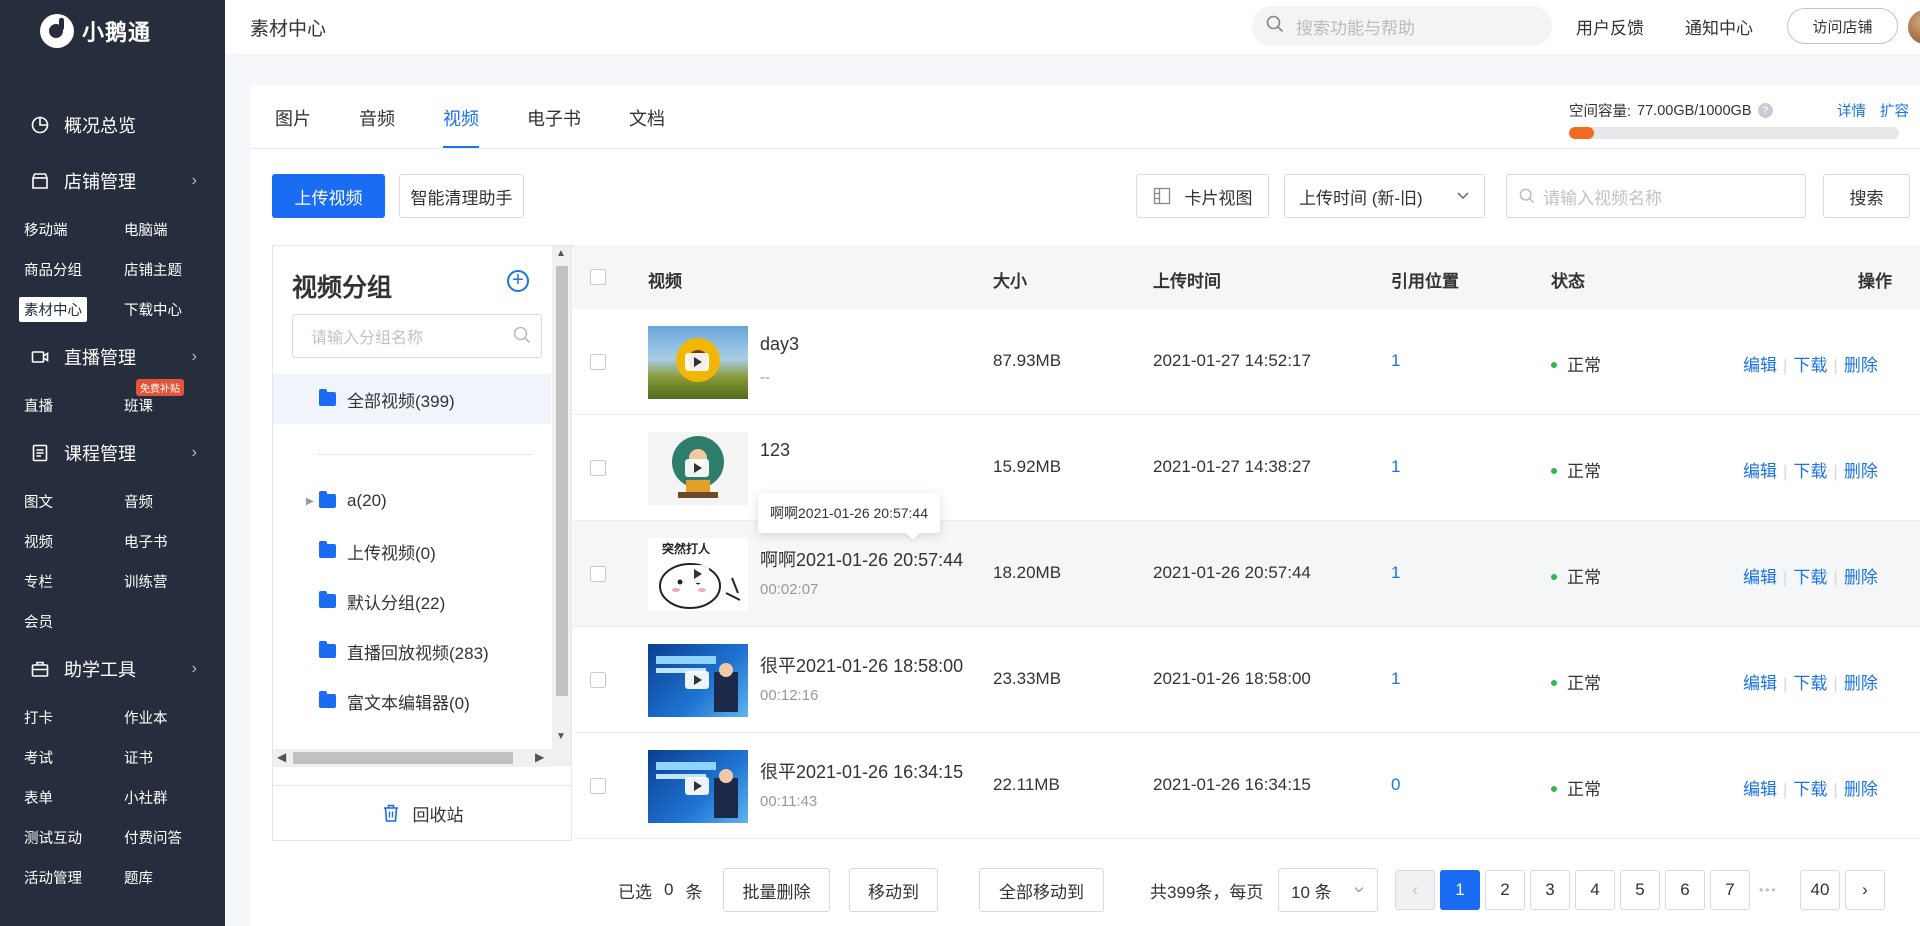  What do you see at coordinates (776, 890) in the screenshot?
I see `batch-delete-button: 批量删除` at bounding box center [776, 890].